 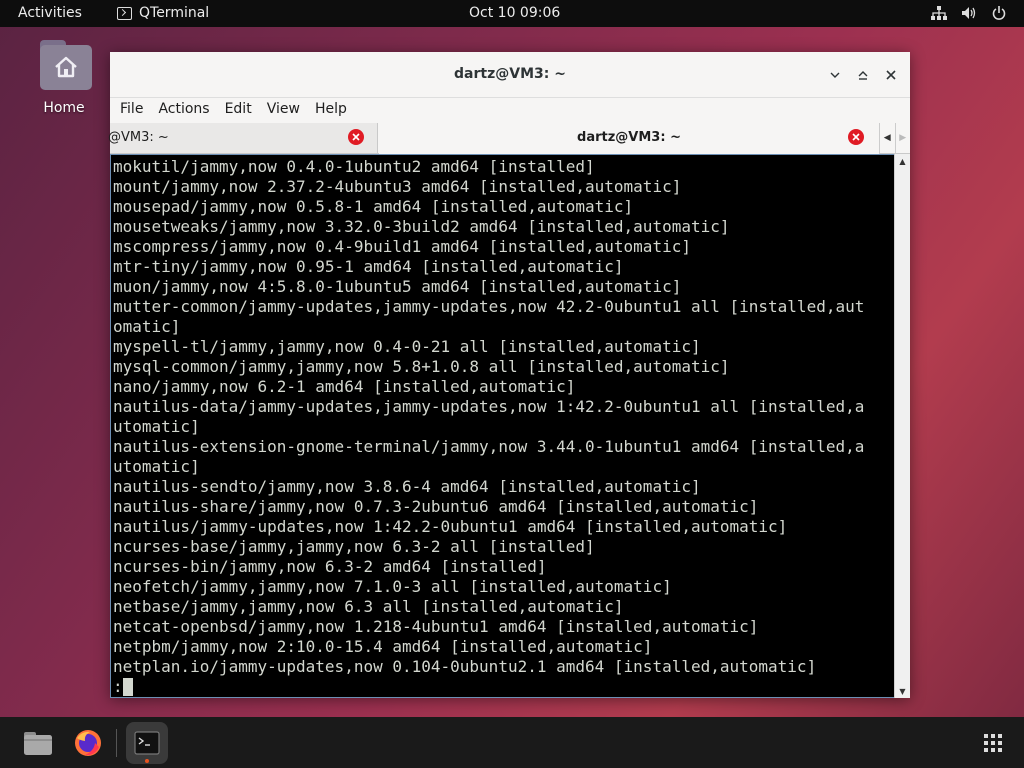 I want to click on system-tray, so click(x=969, y=13).